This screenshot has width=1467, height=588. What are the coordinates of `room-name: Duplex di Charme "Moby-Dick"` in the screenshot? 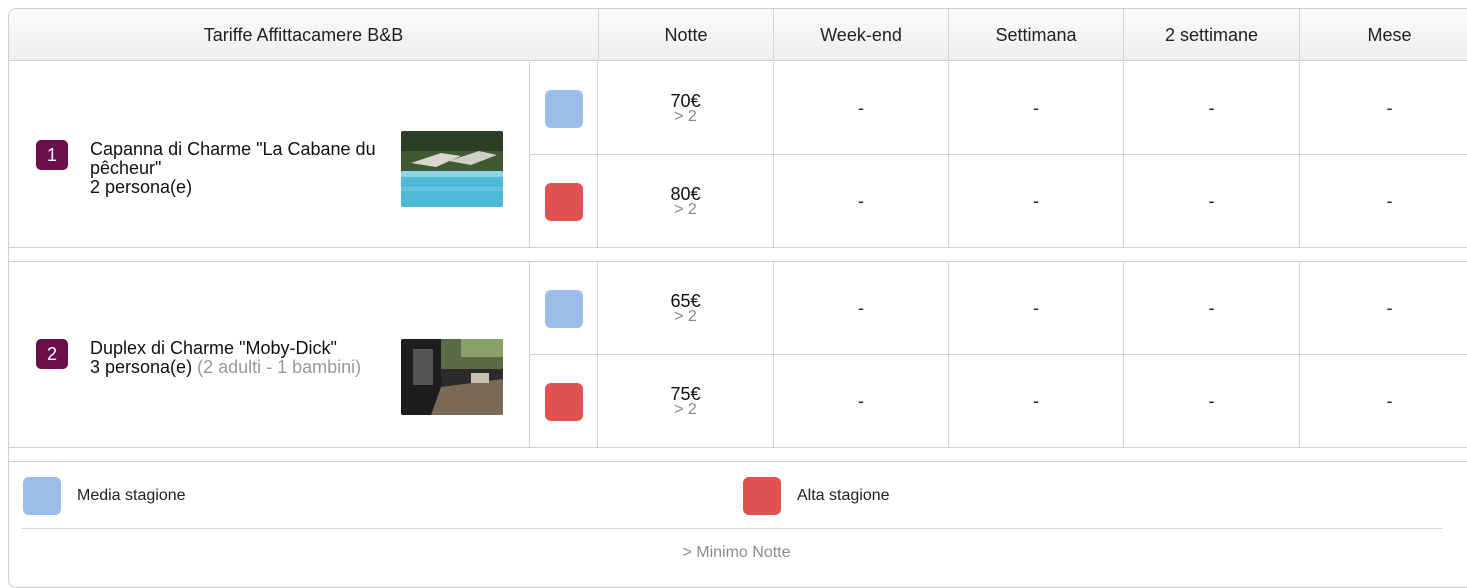 It's located at (213, 348).